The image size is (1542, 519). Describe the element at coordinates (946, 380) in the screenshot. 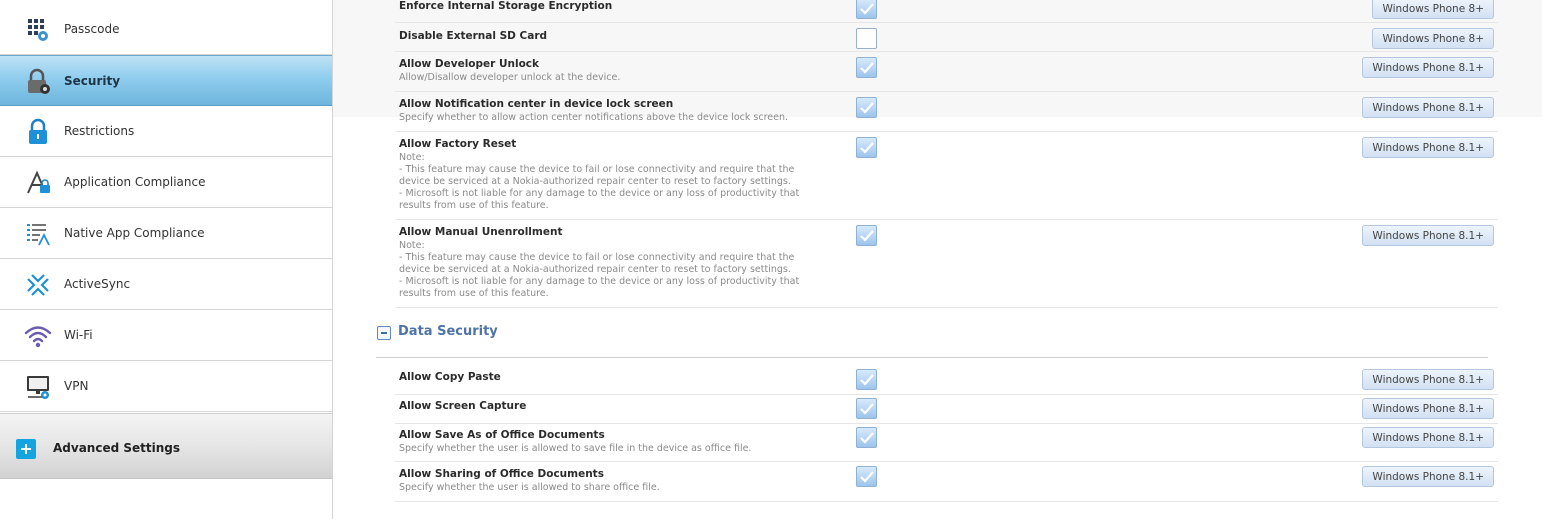

I see `setting-row-copy-paste: Allow Copy Paste Windows Phone 8.1+` at that location.